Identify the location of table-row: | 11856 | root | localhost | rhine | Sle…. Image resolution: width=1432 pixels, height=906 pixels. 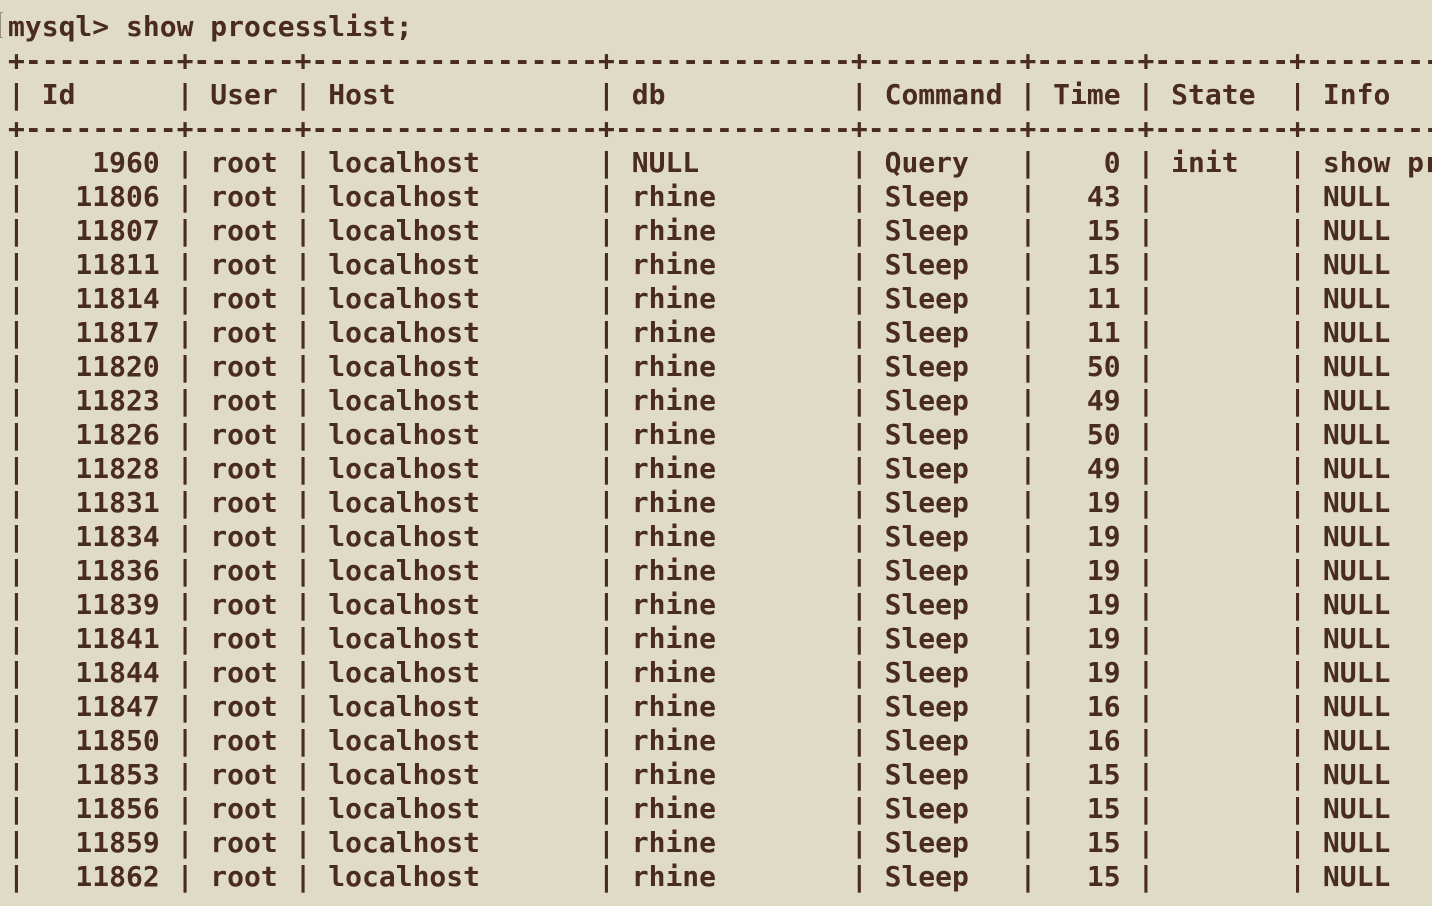
(699, 808).